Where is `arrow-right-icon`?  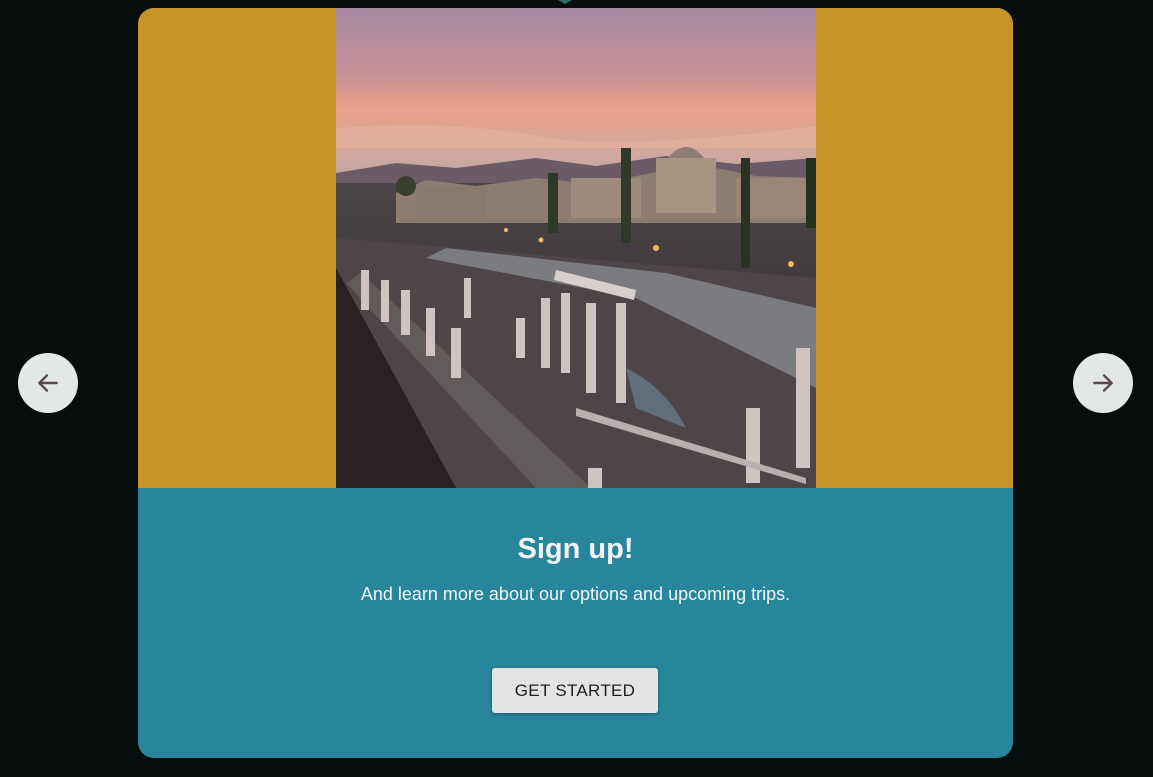 arrow-right-icon is located at coordinates (1103, 383).